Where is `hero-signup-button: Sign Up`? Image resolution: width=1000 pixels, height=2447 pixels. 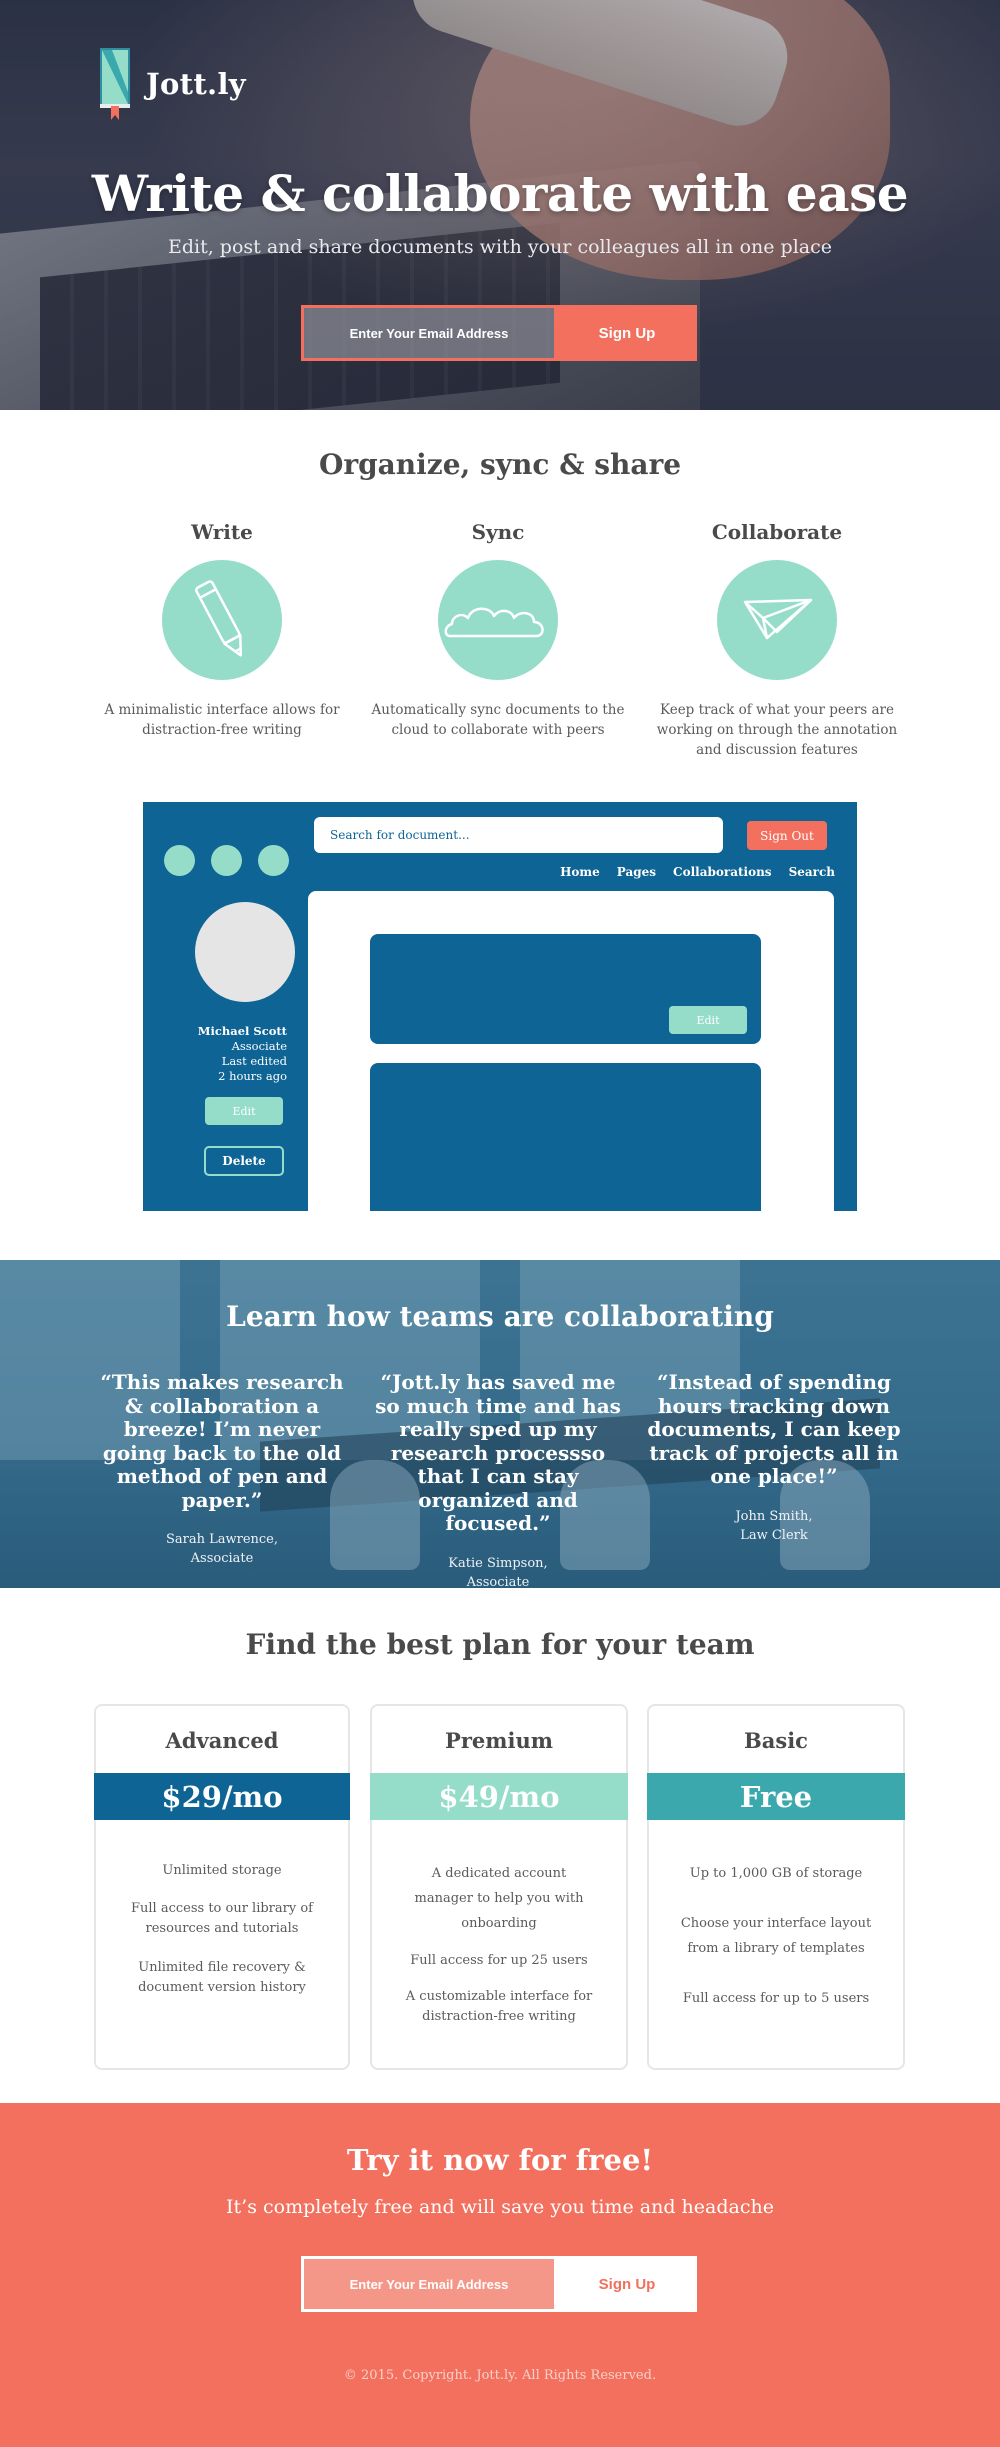
hero-signup-button: Sign Up is located at coordinates (627, 333).